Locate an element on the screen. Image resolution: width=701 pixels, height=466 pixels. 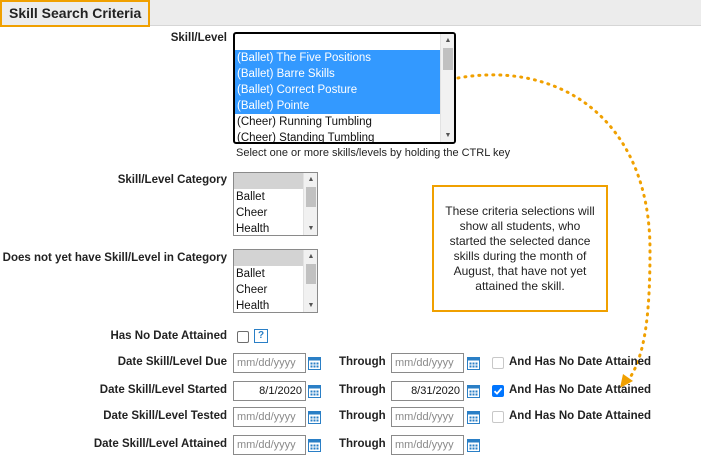
date-started-no-attained-label: And Has No Date Attained is located at coordinates (580, 390).